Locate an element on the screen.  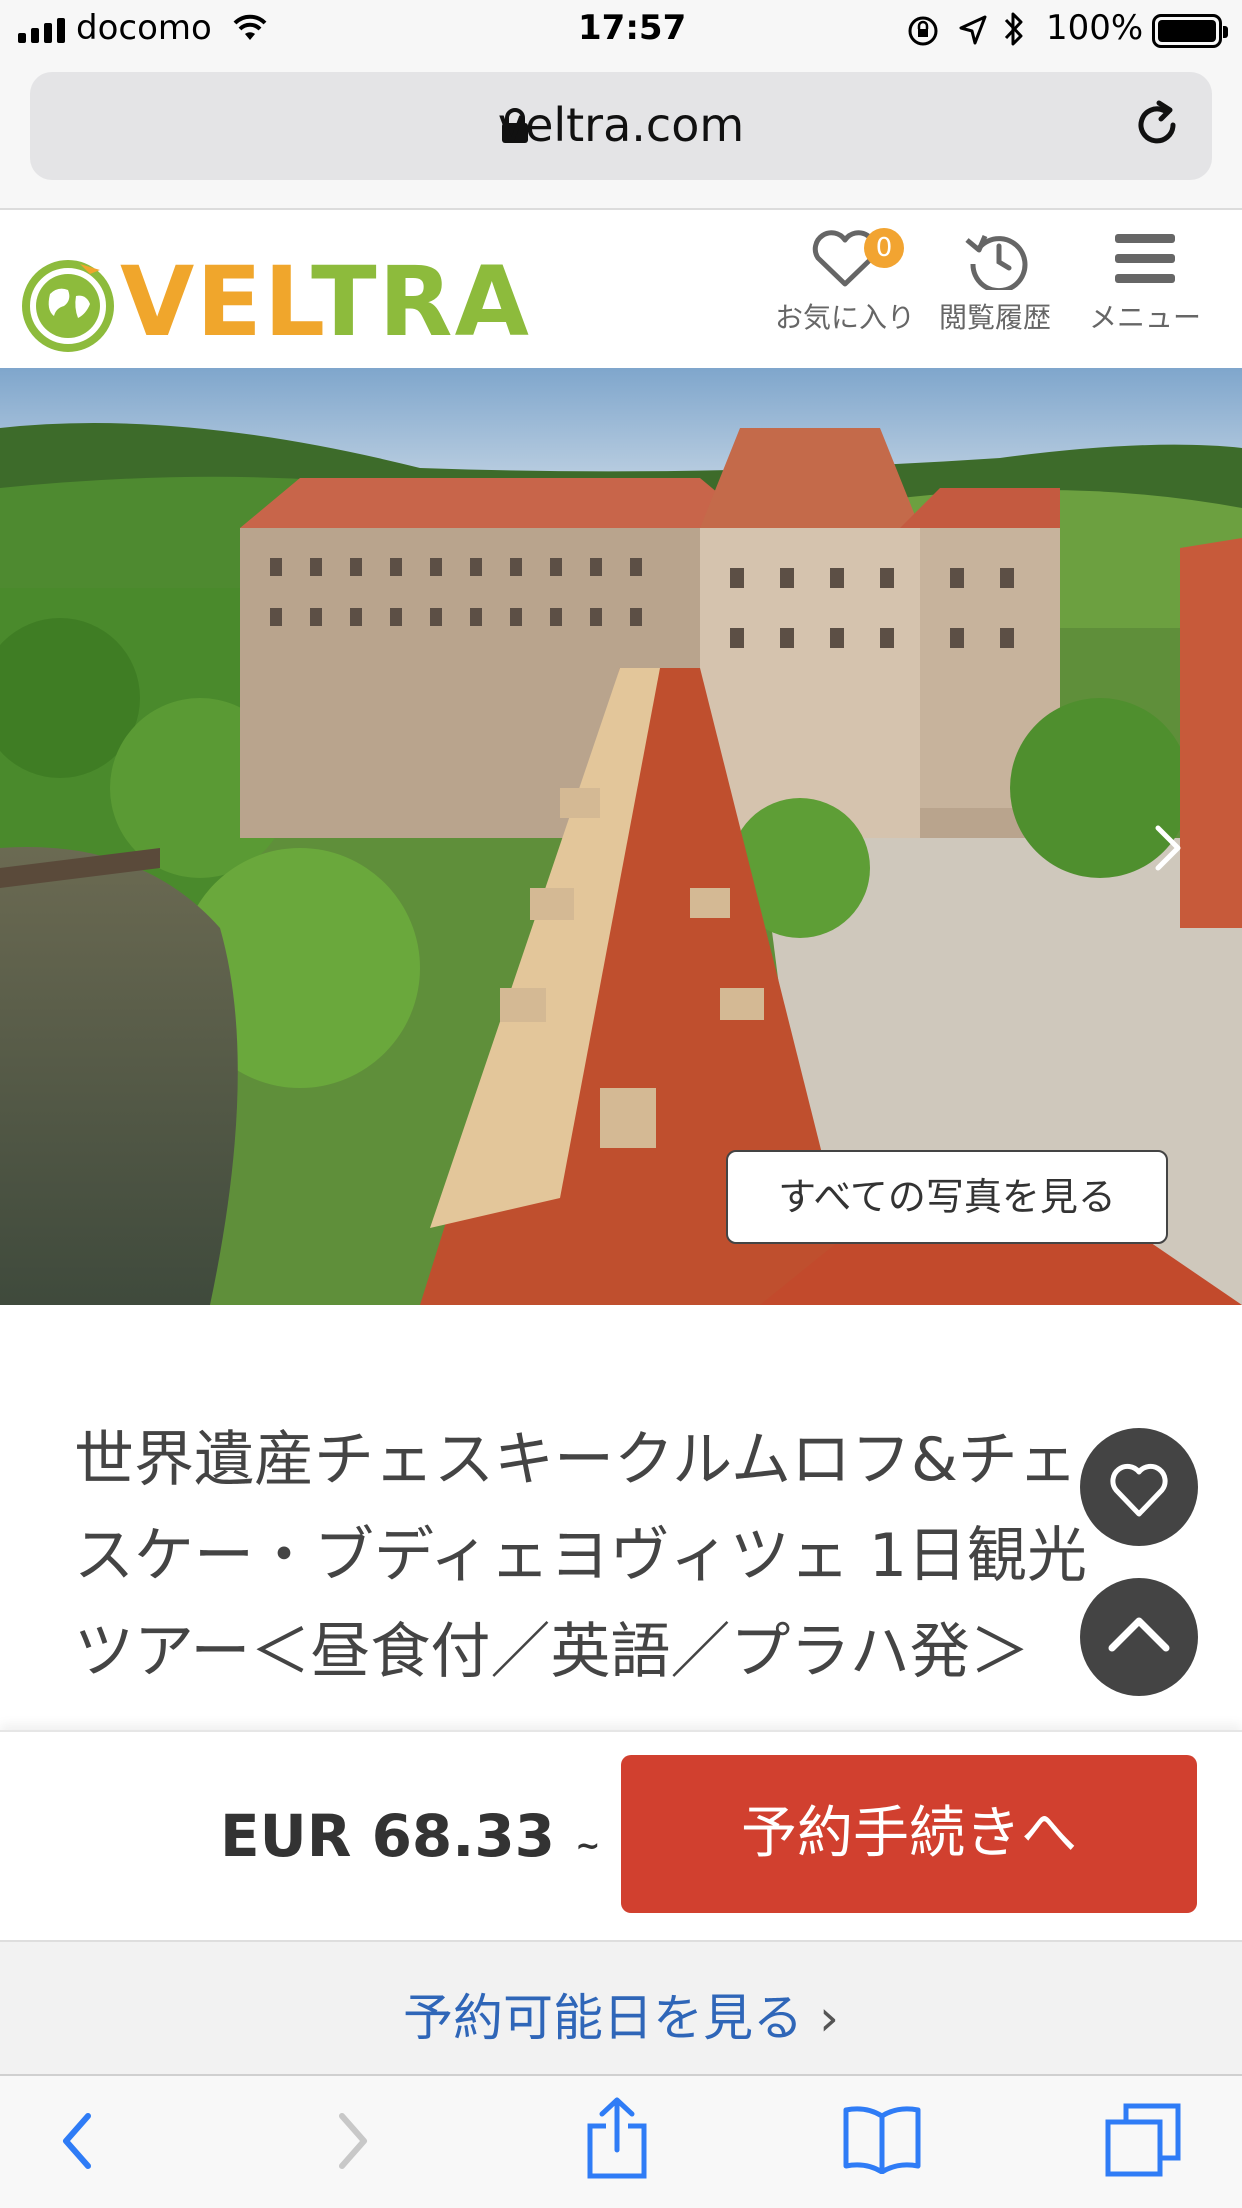
menu-label: メニュー is located at coordinates (1144, 317).